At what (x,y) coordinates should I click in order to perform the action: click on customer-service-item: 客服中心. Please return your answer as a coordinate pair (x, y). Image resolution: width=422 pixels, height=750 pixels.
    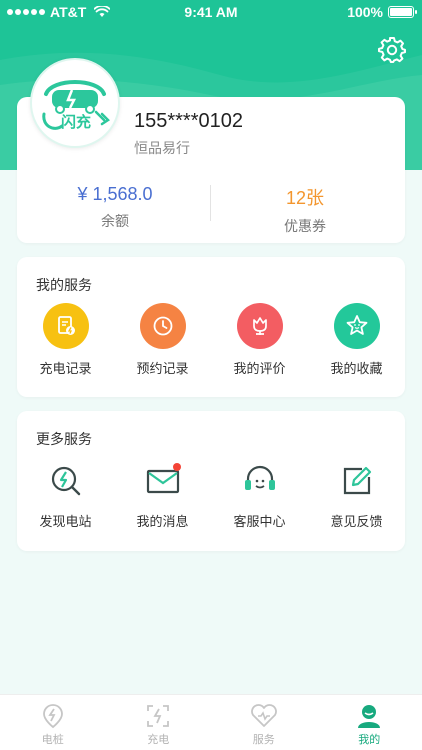
    Looking at the image, I should click on (259, 493).